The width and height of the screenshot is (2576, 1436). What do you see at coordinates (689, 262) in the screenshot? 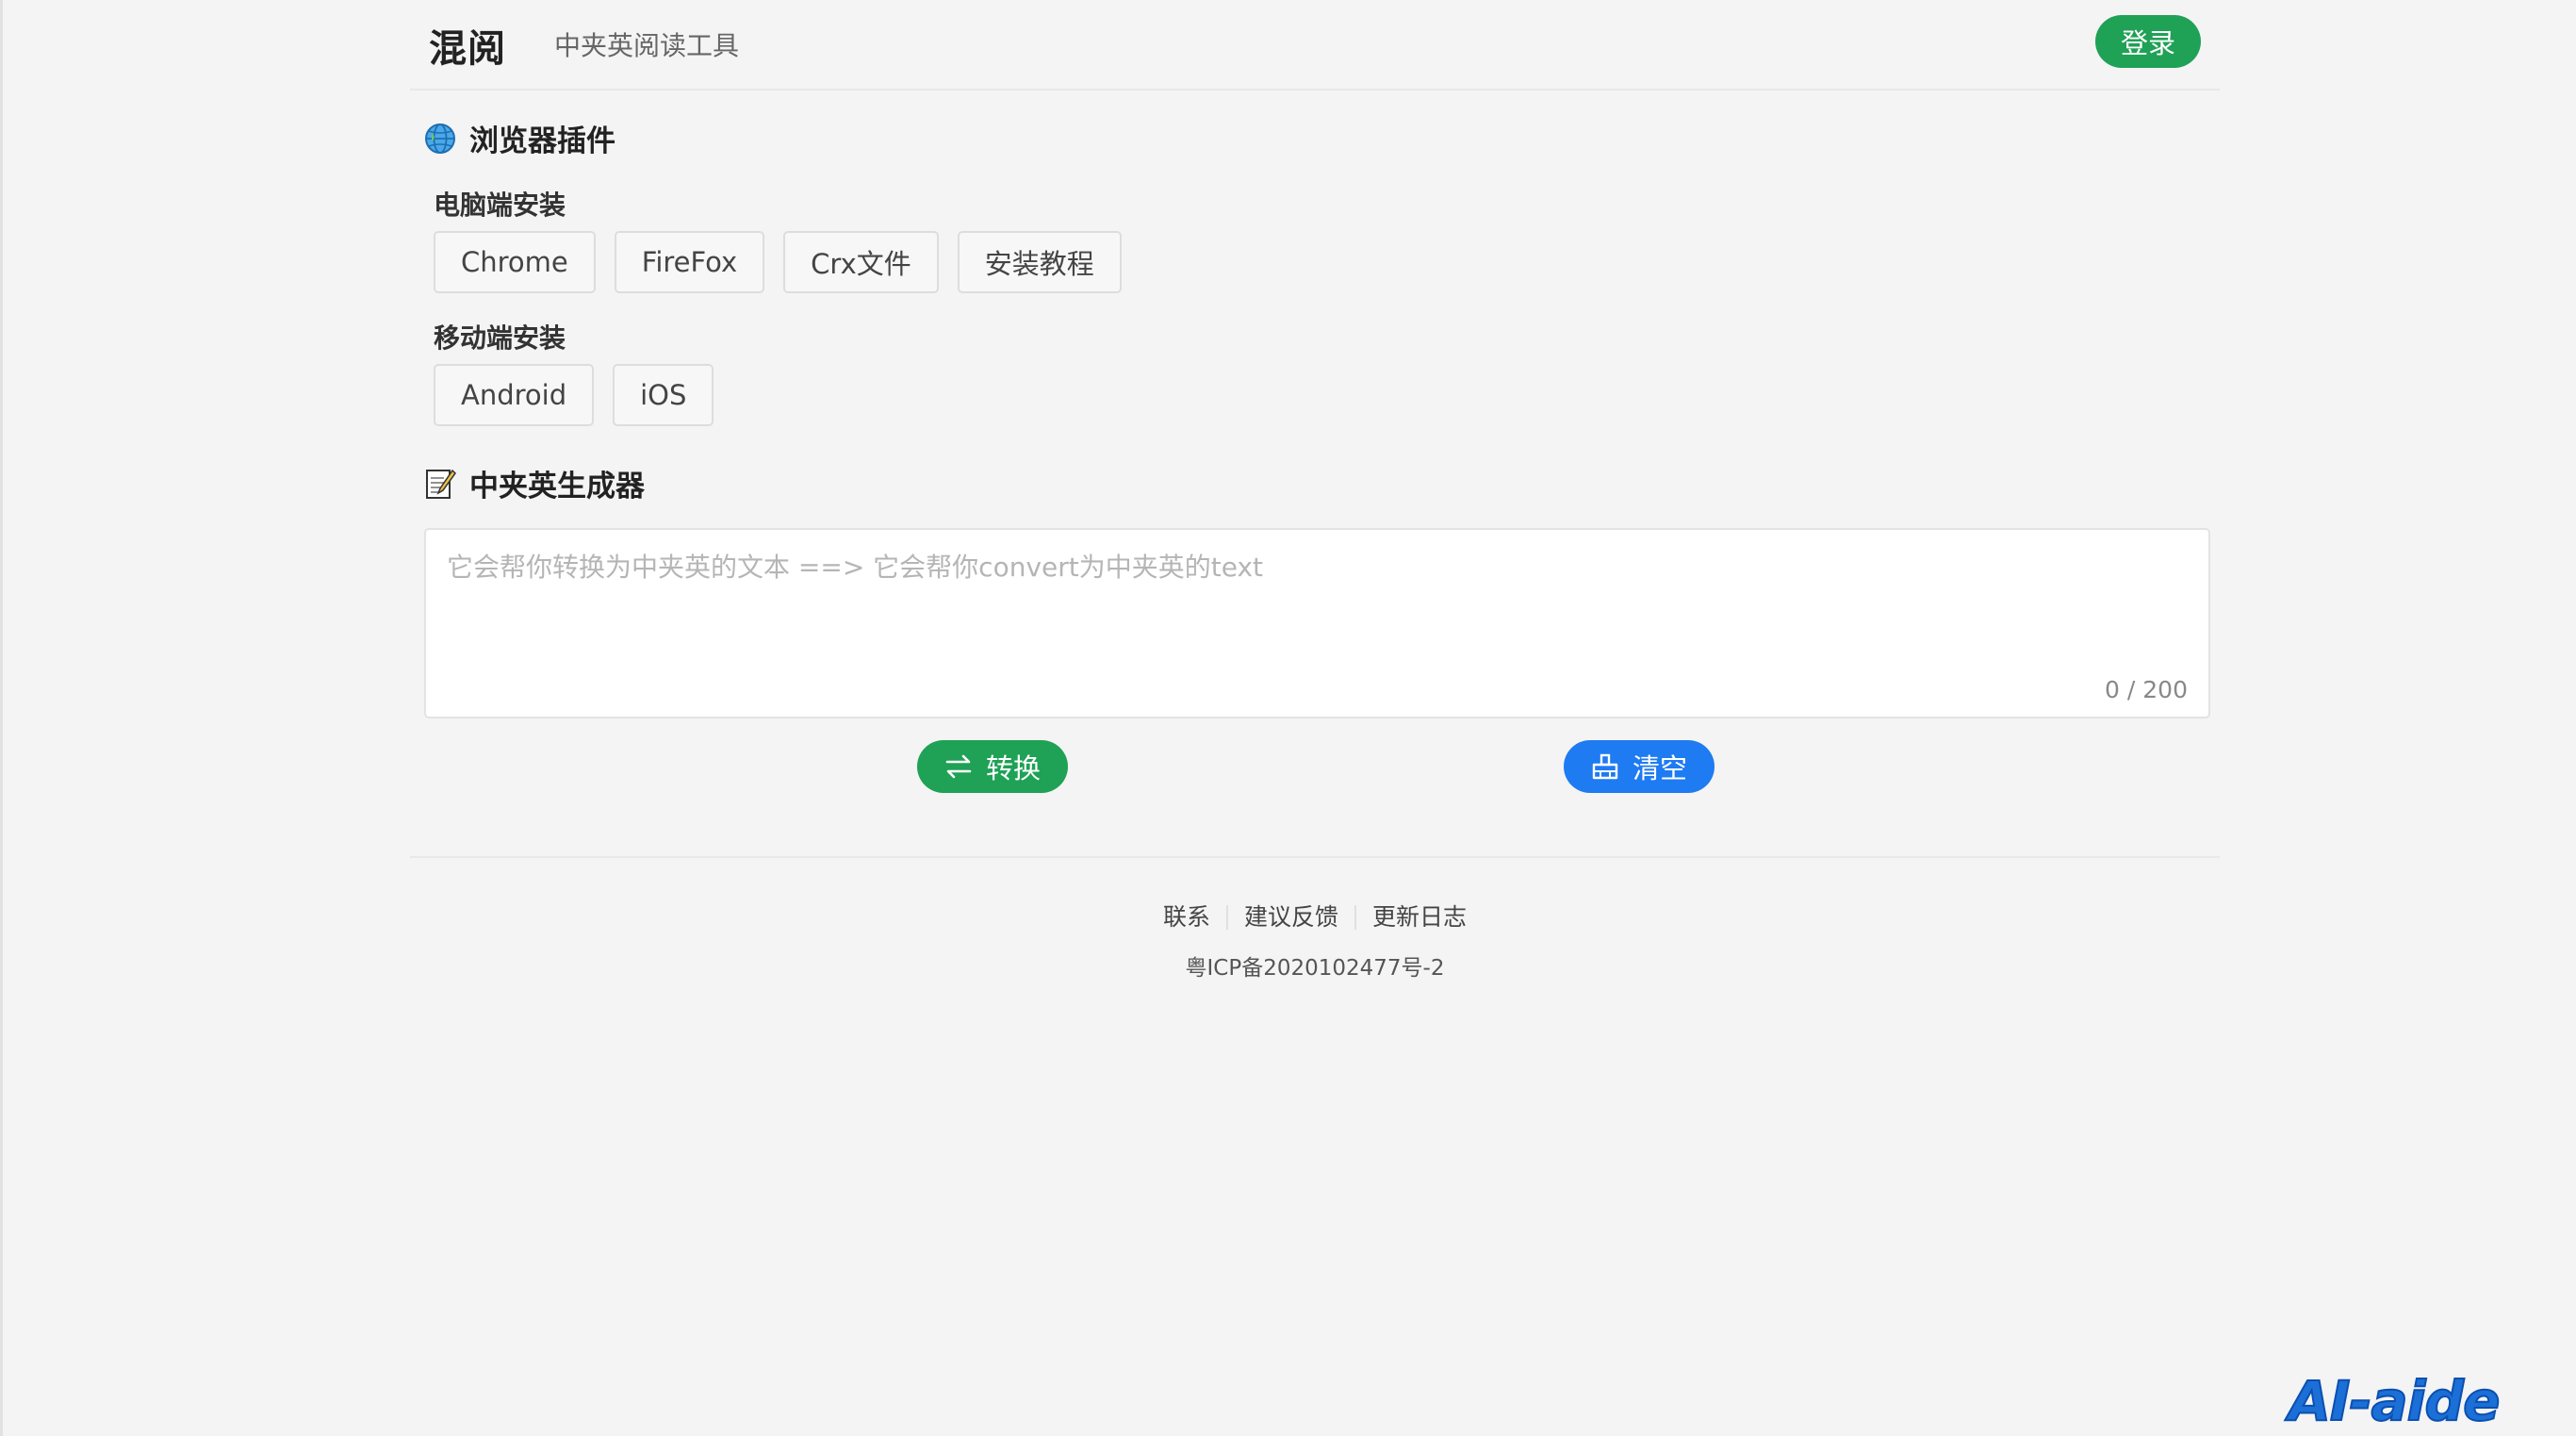
I see `firefox-button: FireFox` at bounding box center [689, 262].